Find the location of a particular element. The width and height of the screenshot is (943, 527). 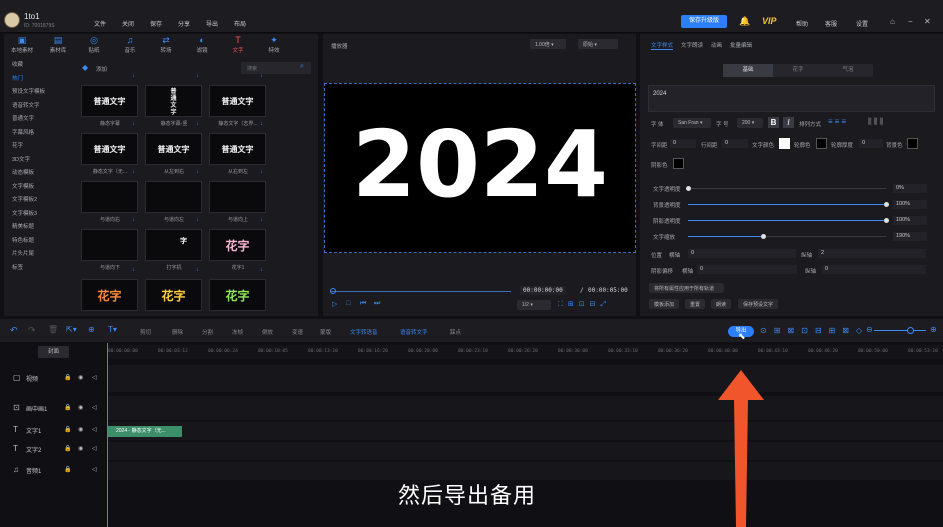

text-tool-icon: T▾ is located at coordinates (112, 329).